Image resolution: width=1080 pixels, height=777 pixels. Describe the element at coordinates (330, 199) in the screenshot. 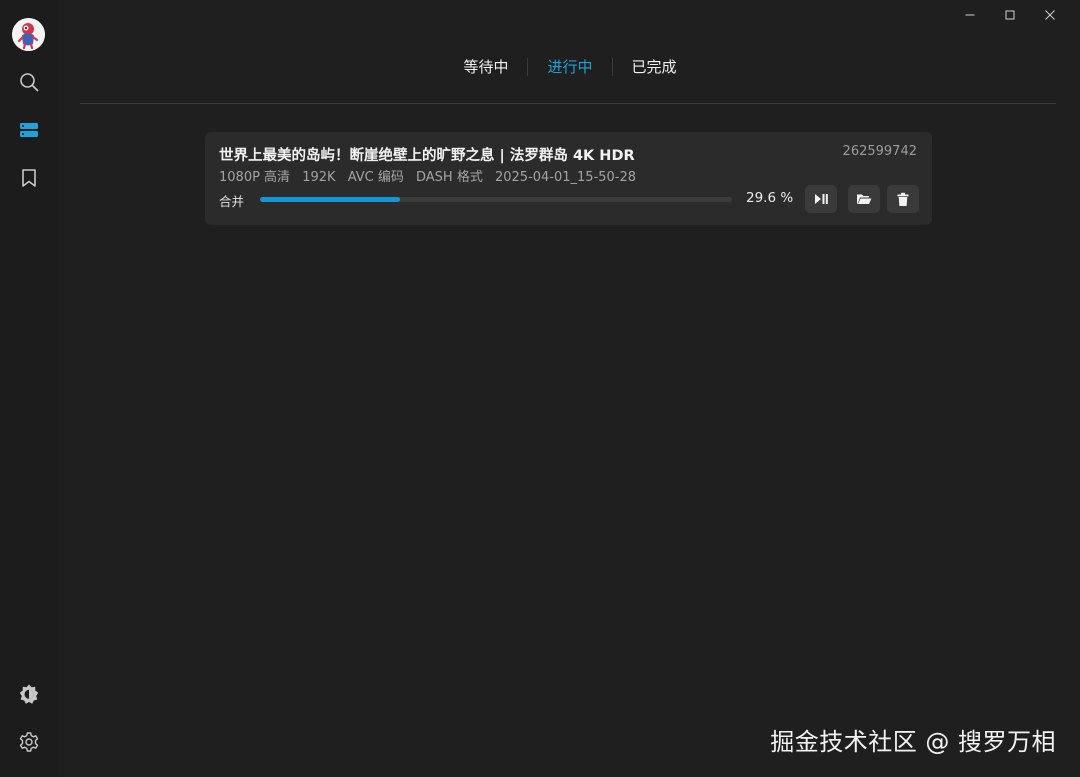

I see `progress-fill` at that location.